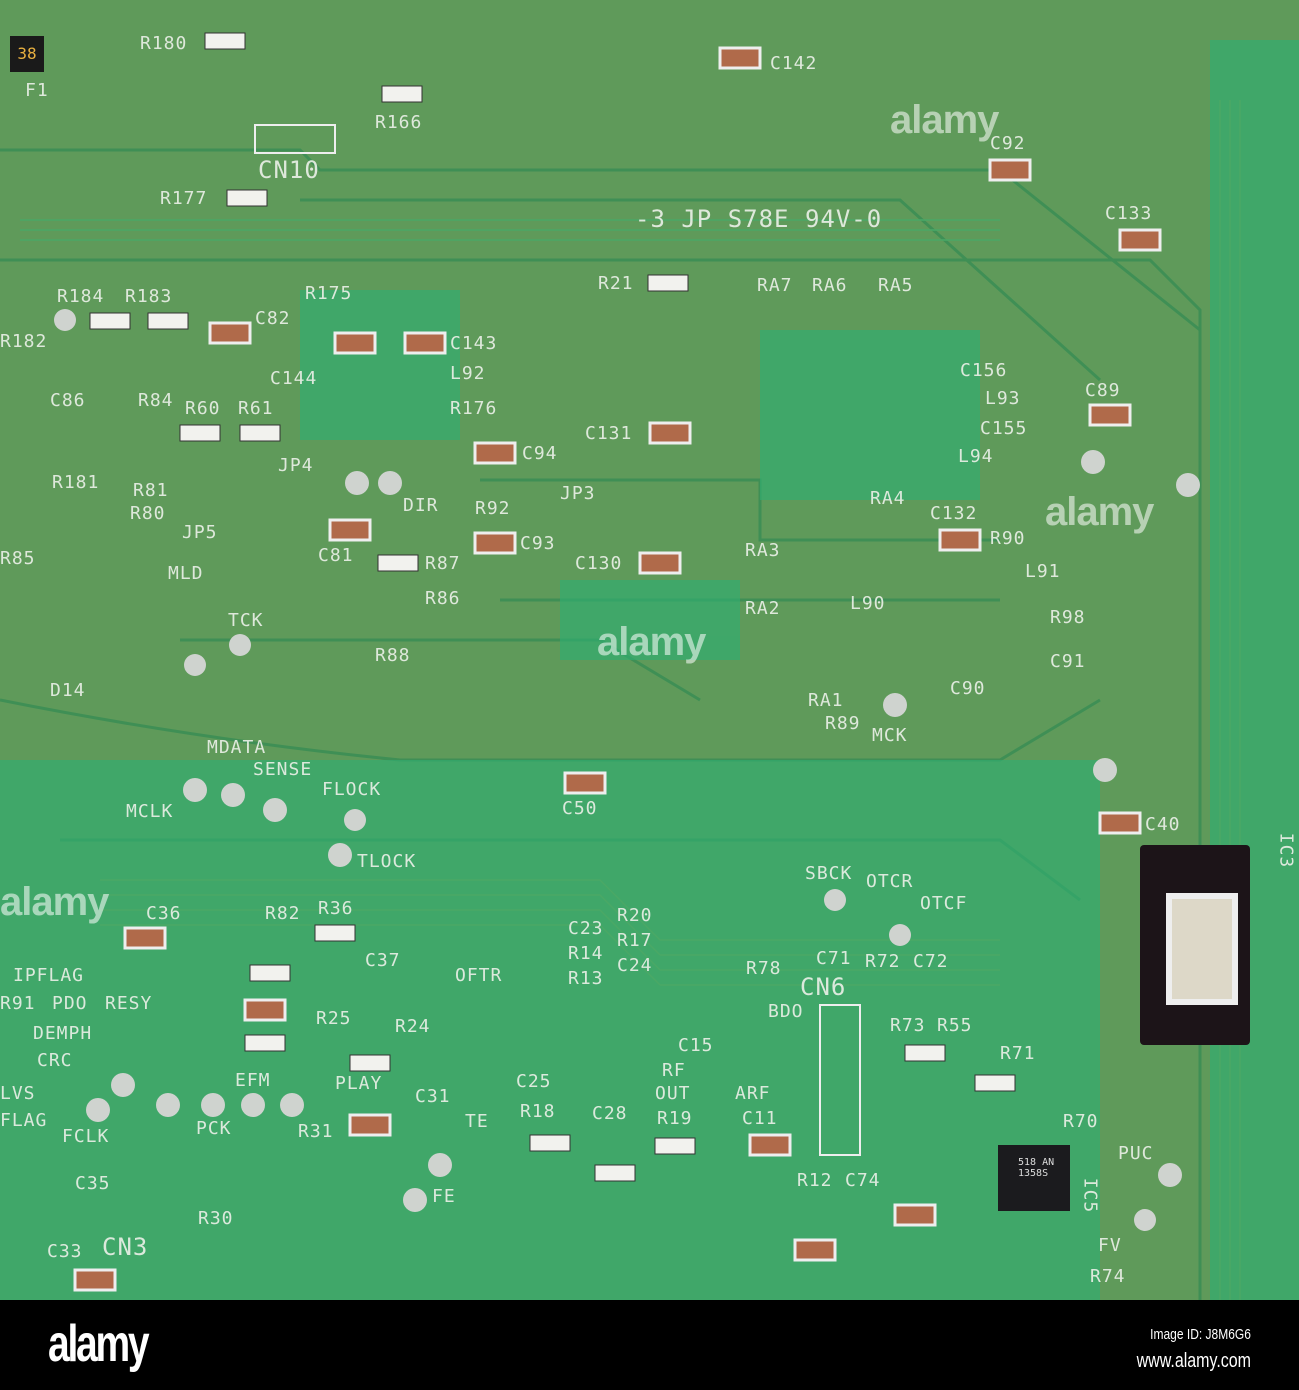  What do you see at coordinates (393, 655) in the screenshot?
I see `label: R88` at bounding box center [393, 655].